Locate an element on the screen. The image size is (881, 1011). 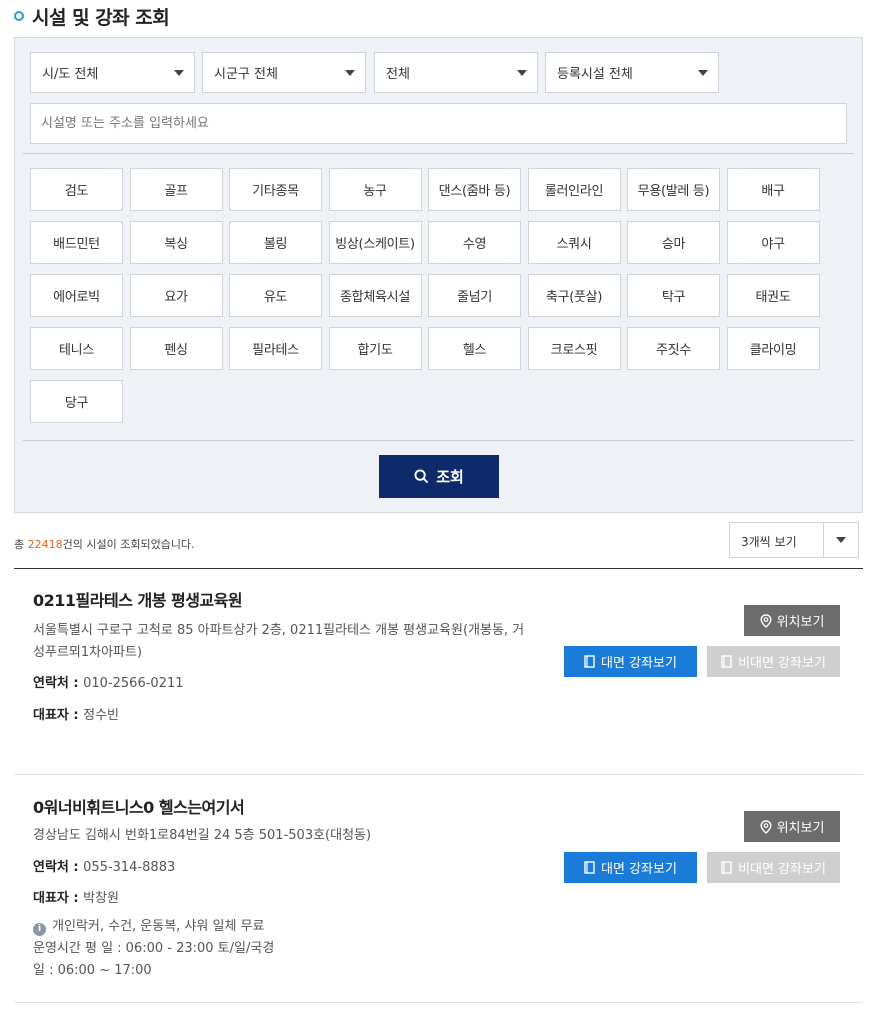
result-count: 총 22418건의 시설이 조회되었습니다. is located at coordinates (104, 544).